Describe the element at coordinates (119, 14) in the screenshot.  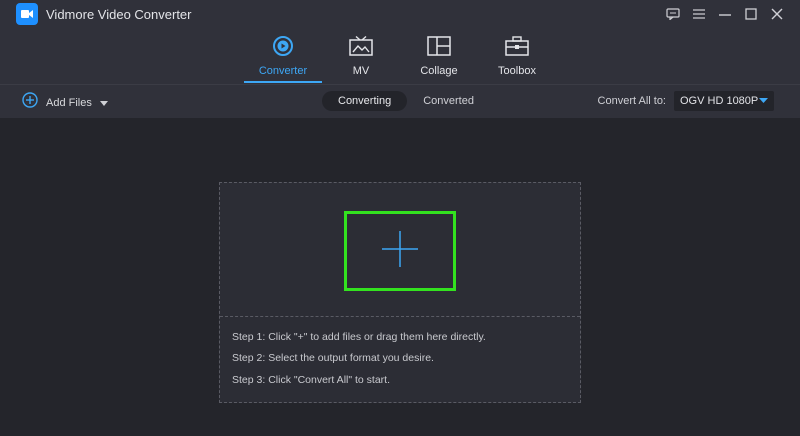
I see `app-title: Vidmore Video Converter` at that location.